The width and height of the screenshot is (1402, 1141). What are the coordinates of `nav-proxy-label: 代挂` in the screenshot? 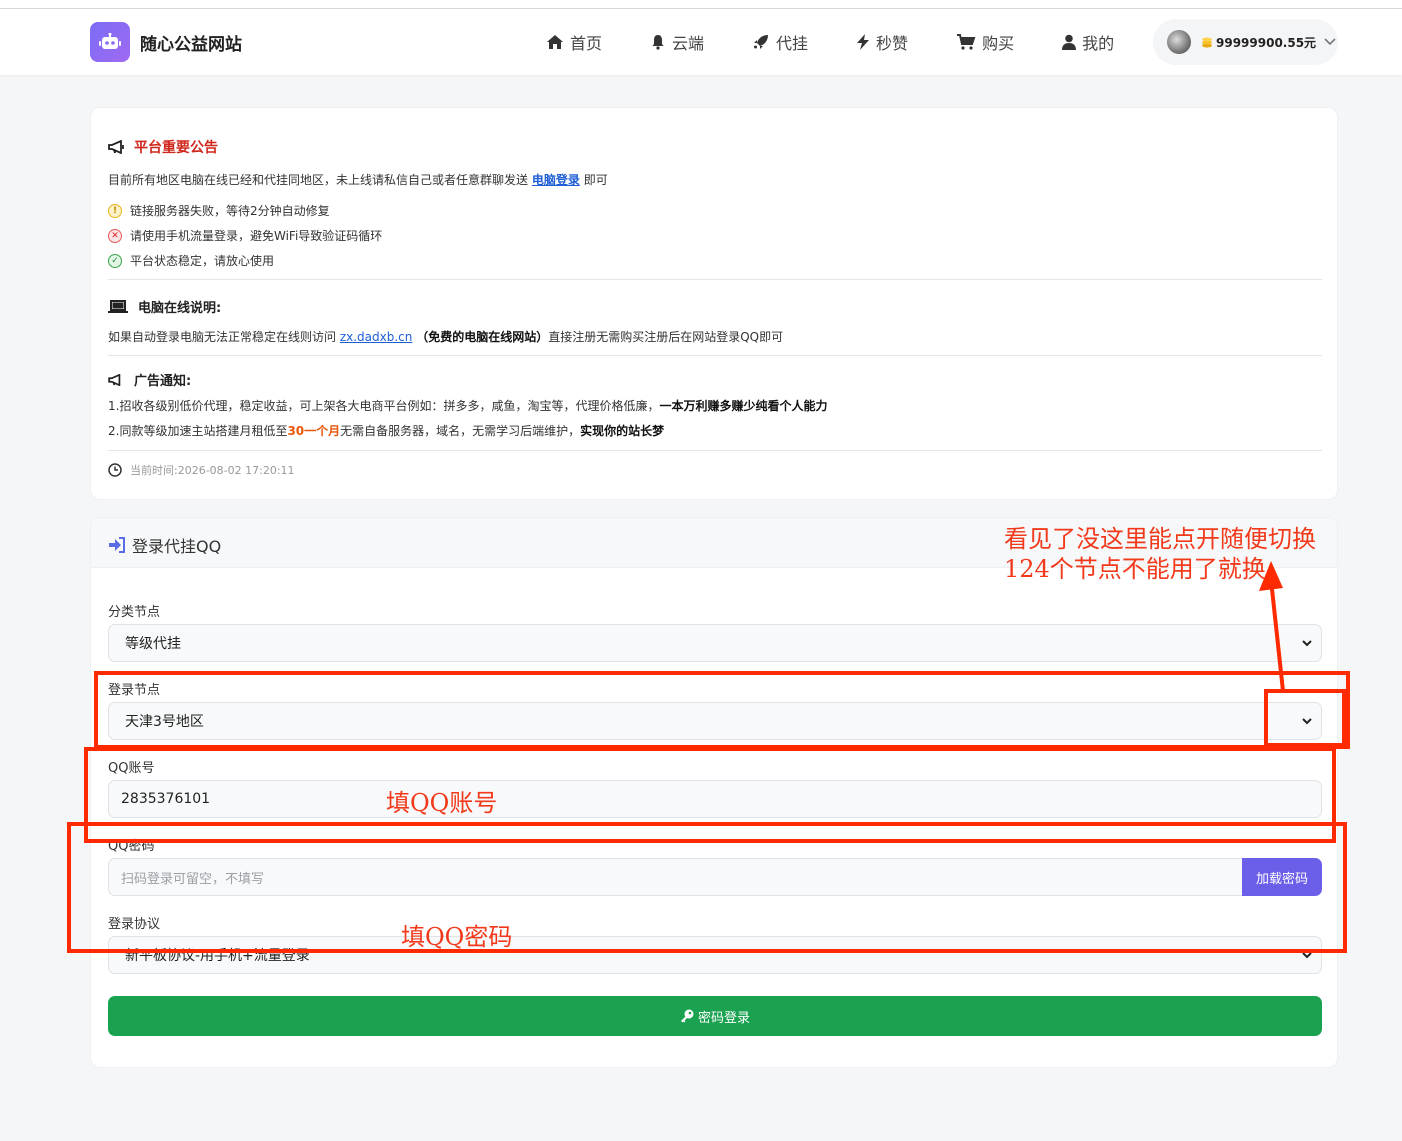 It's located at (792, 43).